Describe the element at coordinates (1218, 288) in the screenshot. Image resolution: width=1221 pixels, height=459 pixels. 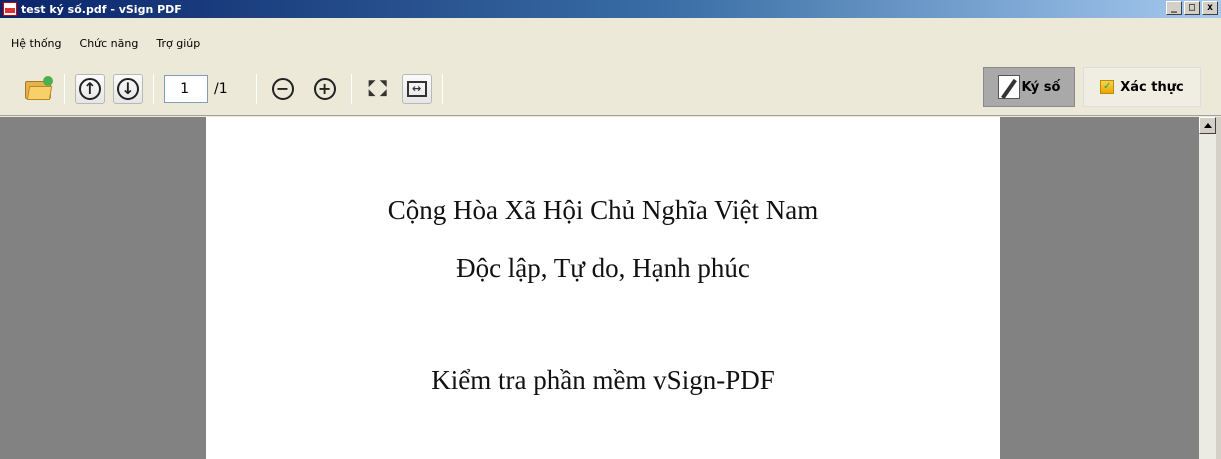
I see `window-border` at that location.